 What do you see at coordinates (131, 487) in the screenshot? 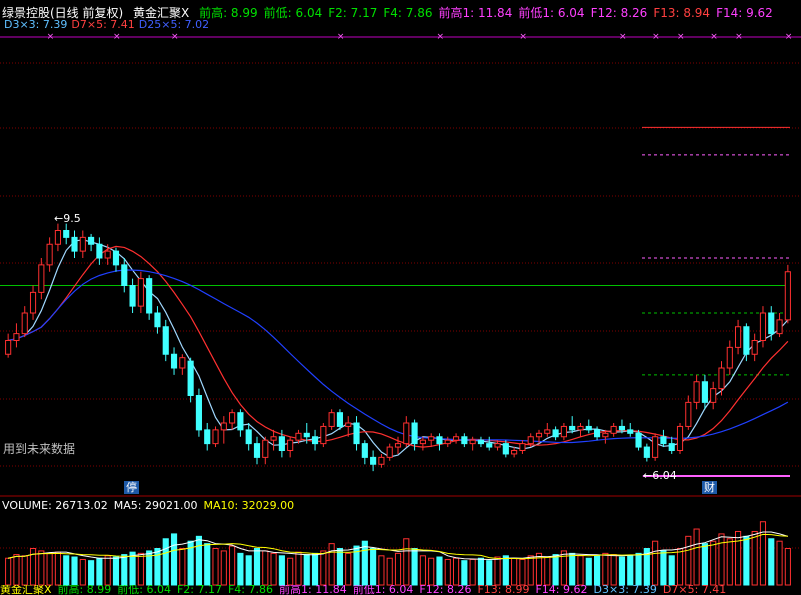
I see `suspend-tag: 停` at bounding box center [131, 487].